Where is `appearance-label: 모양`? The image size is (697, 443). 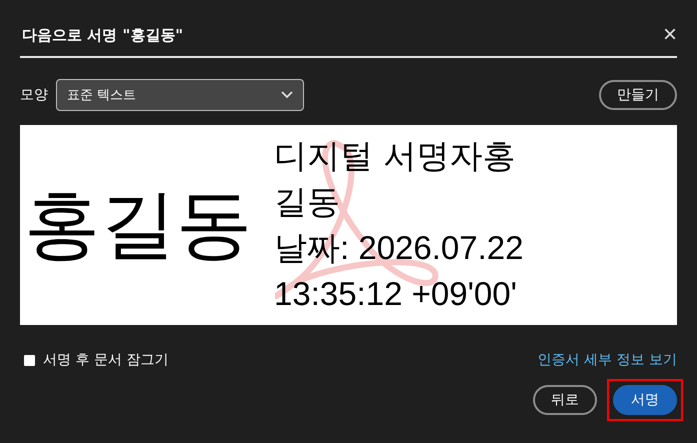
appearance-label: 모양 is located at coordinates (34, 95).